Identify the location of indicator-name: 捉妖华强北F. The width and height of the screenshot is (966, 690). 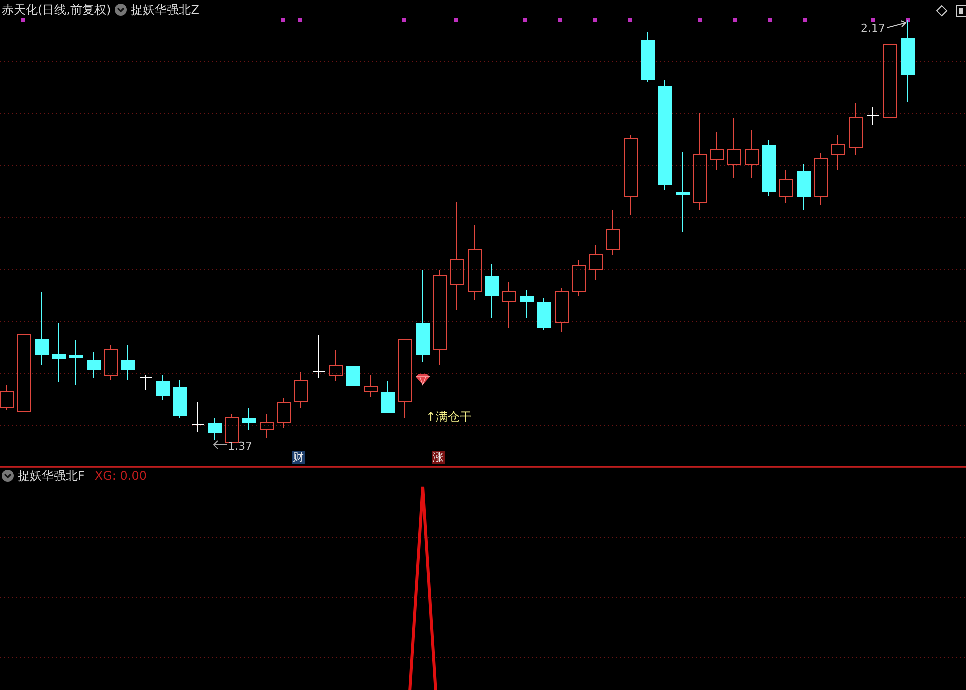
(51, 476).